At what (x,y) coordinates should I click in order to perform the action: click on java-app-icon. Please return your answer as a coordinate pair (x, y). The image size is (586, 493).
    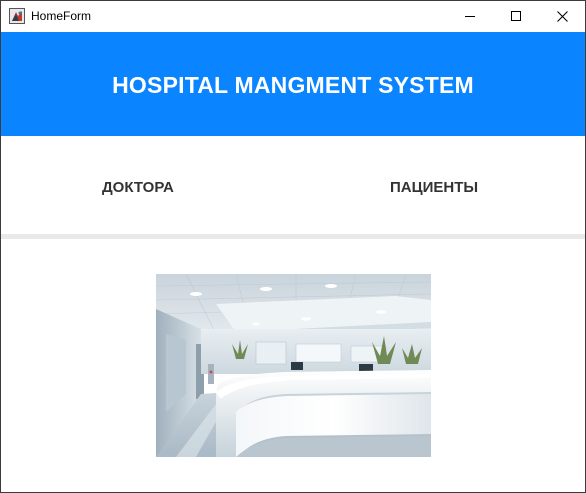
    Looking at the image, I should click on (17, 16).